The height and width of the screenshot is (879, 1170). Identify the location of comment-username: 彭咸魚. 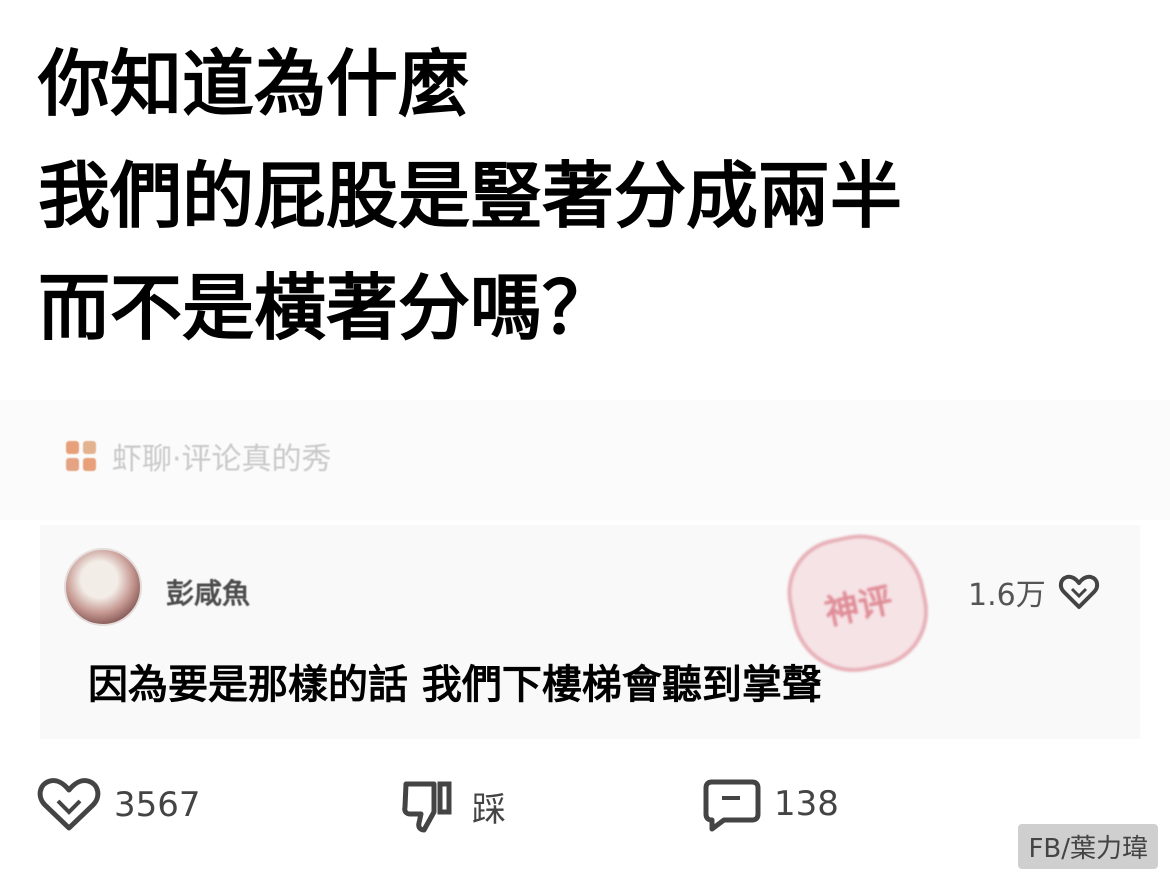
(208, 592).